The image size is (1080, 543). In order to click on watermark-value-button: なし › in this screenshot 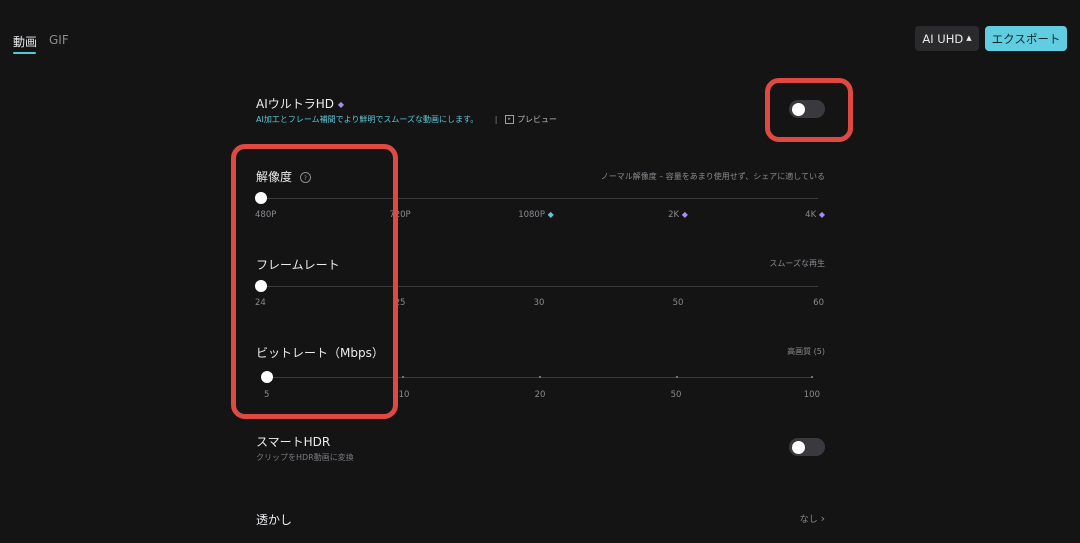, I will do `click(812, 518)`.